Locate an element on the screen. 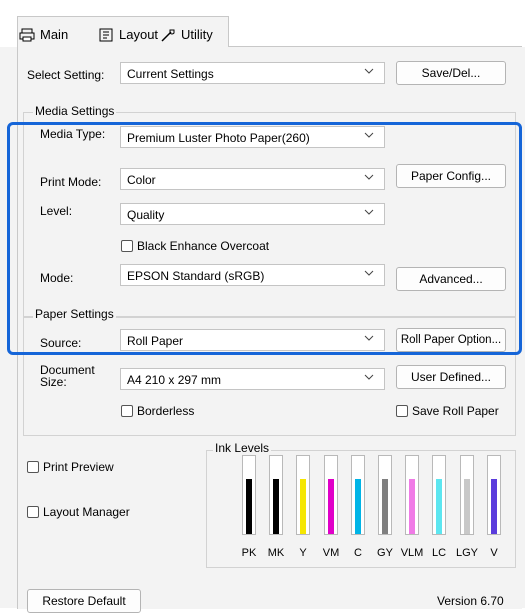  ink-bar-y is located at coordinates (303, 495).